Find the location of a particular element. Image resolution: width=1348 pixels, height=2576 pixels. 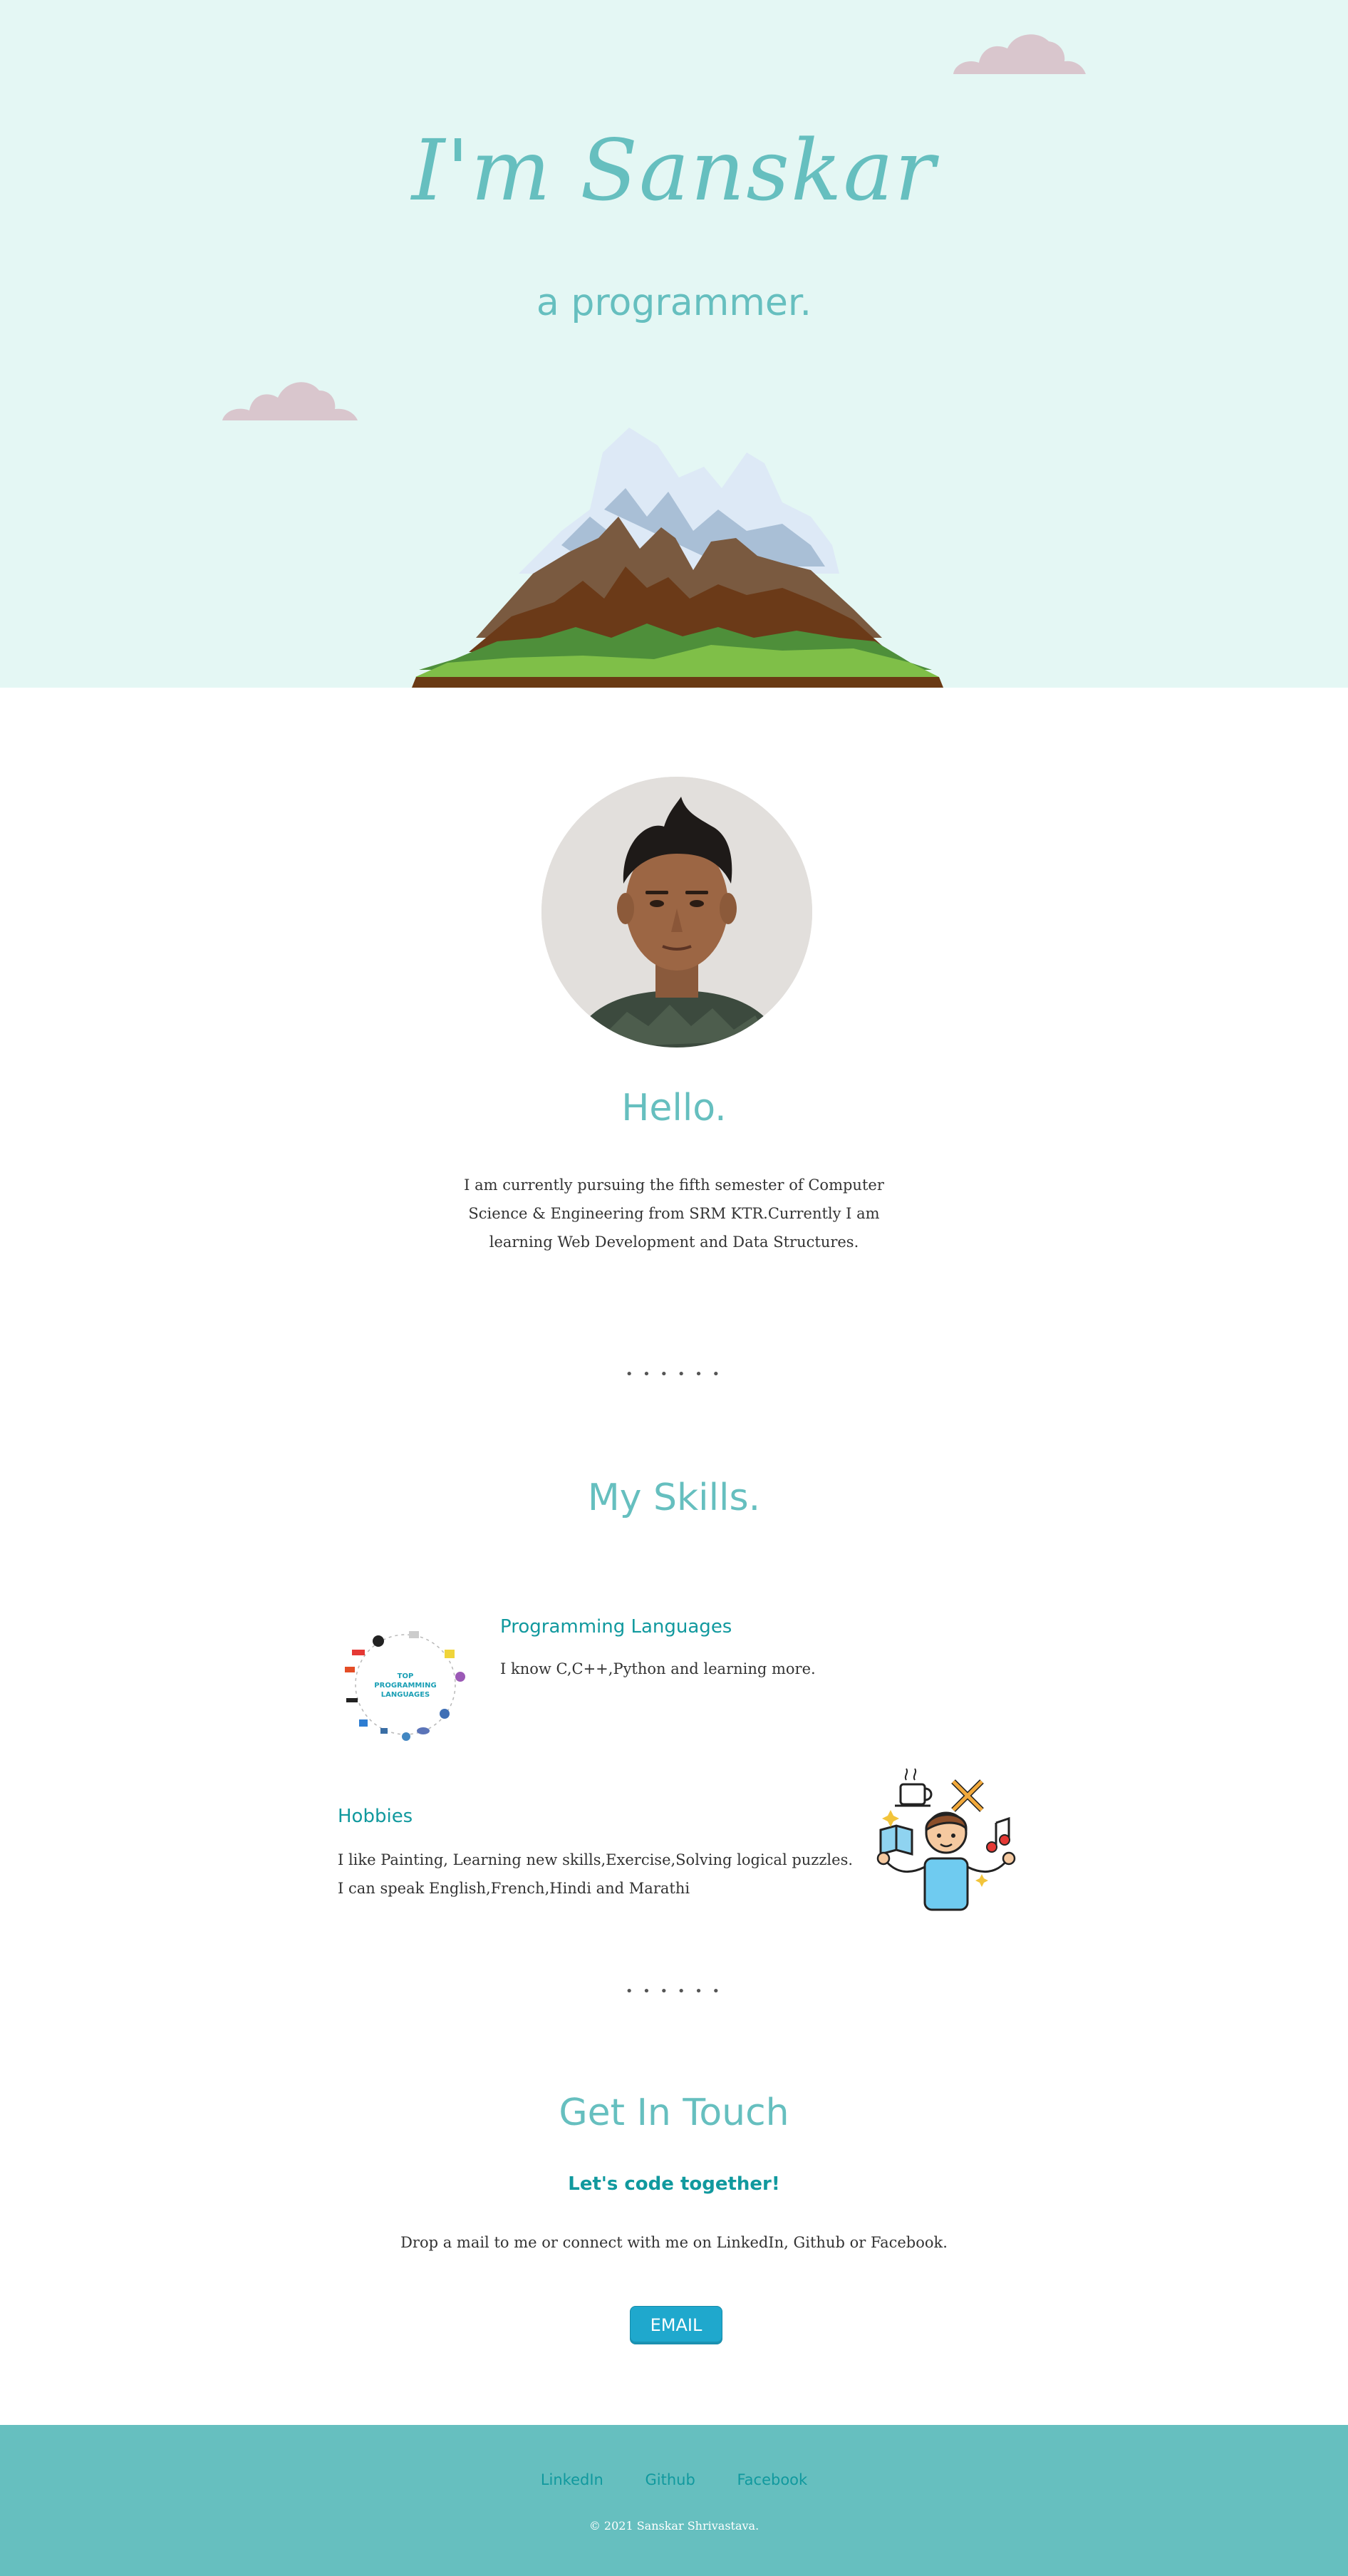

profile-photo is located at coordinates (676, 913).